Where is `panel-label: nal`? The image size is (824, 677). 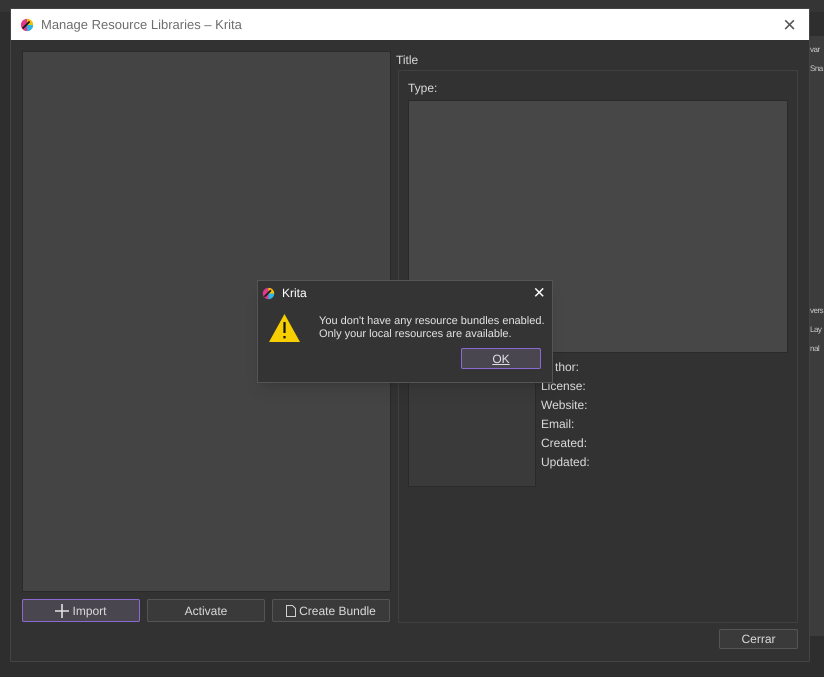 panel-label: nal is located at coordinates (815, 349).